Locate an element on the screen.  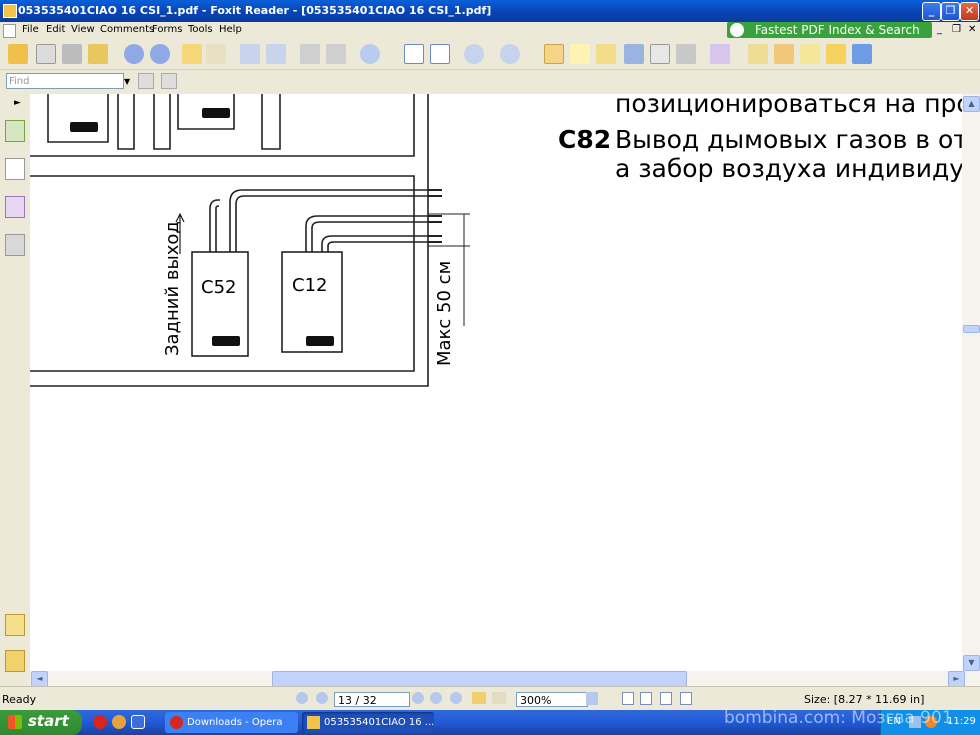
vertical-scrollbar: ▲ ▼ is located at coordinates (971, 382).